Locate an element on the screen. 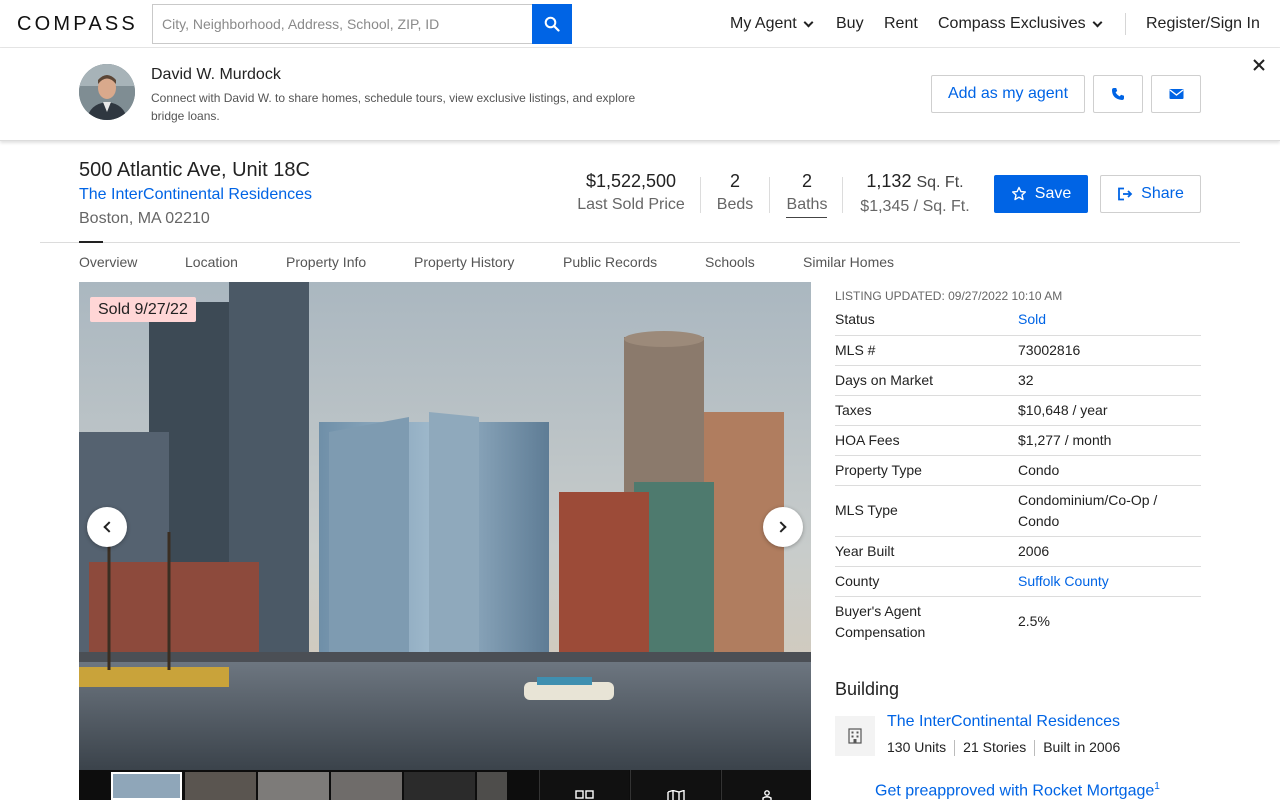 The width and height of the screenshot is (1280, 800). beds-label: Beds is located at coordinates (735, 204).